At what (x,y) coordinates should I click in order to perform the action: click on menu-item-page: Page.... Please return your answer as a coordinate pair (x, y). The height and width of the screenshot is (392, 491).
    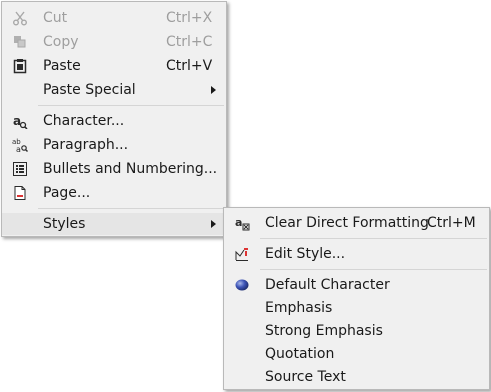
    Looking at the image, I should click on (114, 193).